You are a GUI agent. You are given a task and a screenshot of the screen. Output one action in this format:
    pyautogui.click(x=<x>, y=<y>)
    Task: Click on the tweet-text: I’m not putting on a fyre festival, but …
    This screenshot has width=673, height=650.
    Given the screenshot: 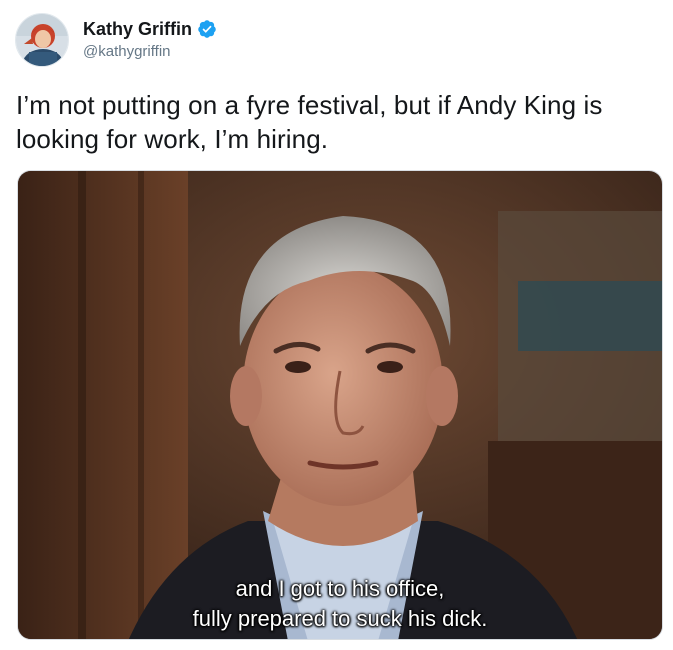 What is the action you would take?
    pyautogui.click(x=309, y=122)
    